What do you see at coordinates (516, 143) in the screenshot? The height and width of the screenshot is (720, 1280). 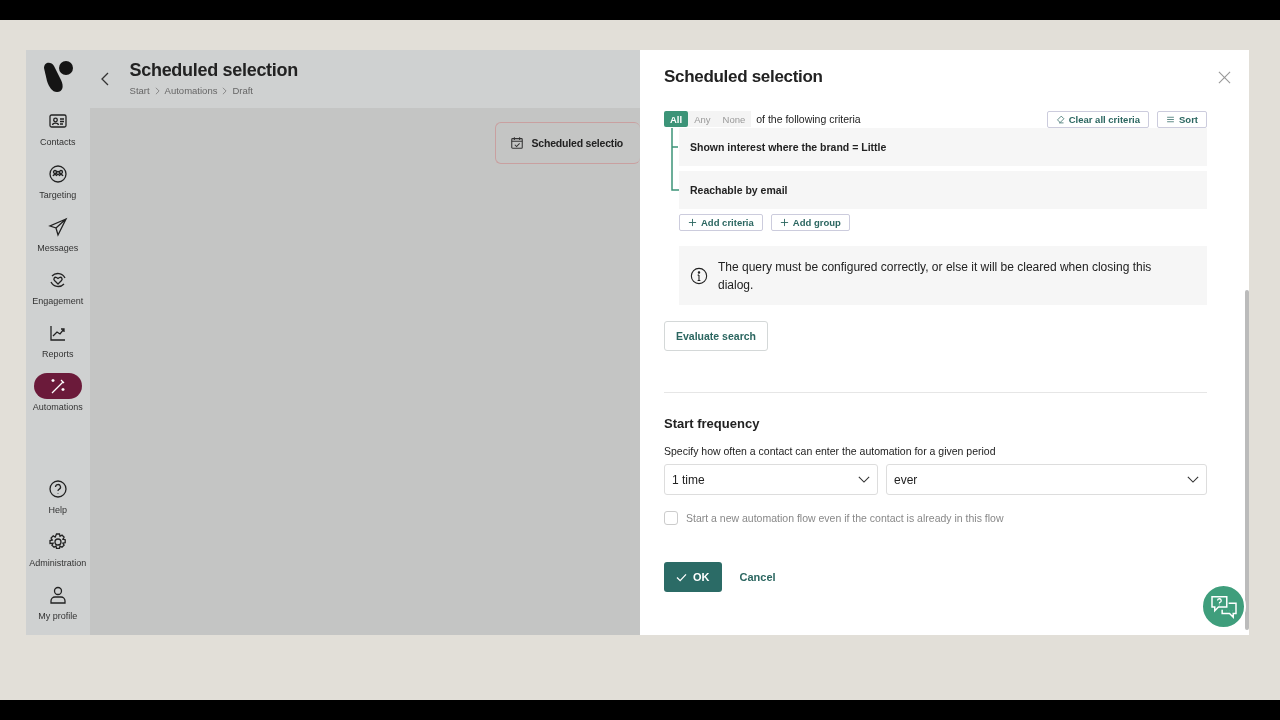 I see `calendar-icon` at bounding box center [516, 143].